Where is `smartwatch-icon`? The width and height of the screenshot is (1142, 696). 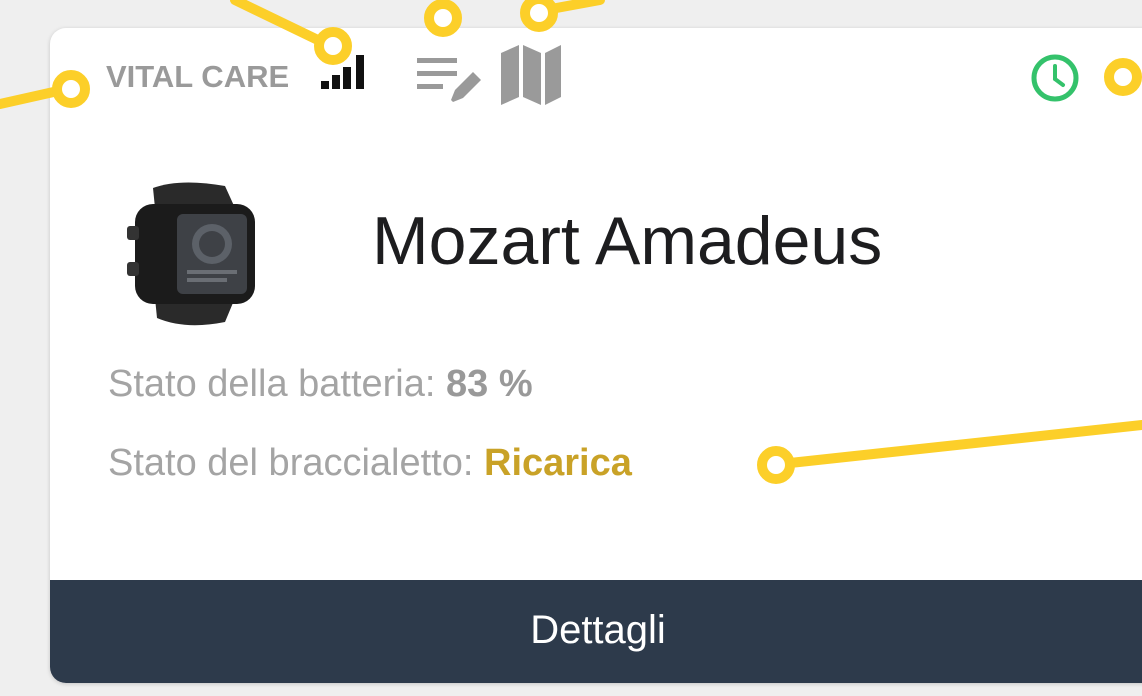
smartwatch-icon is located at coordinates (191, 254).